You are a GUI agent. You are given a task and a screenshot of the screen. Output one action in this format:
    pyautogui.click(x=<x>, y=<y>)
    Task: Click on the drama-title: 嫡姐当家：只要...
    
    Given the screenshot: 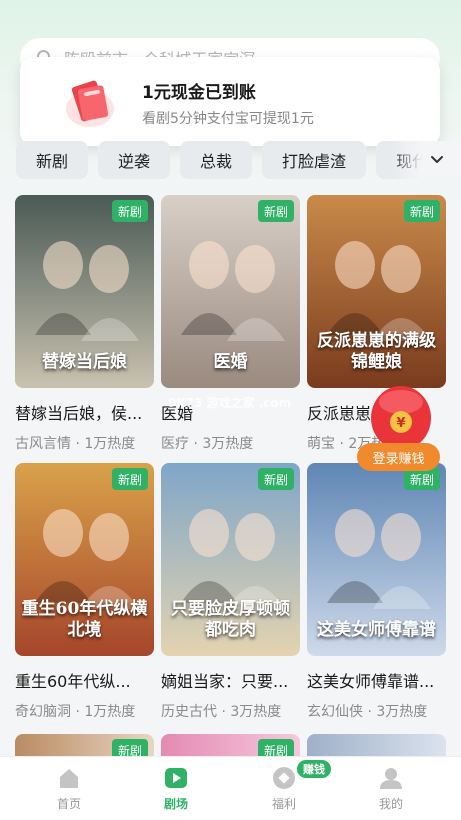 What is the action you would take?
    pyautogui.click(x=230, y=680)
    